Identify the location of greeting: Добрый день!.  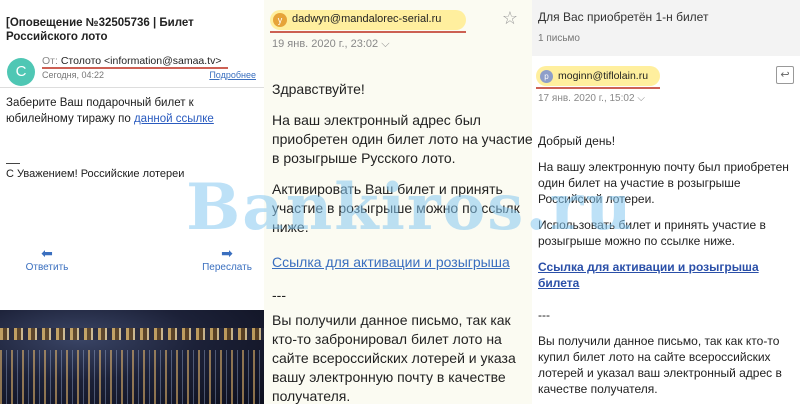
(577, 141).